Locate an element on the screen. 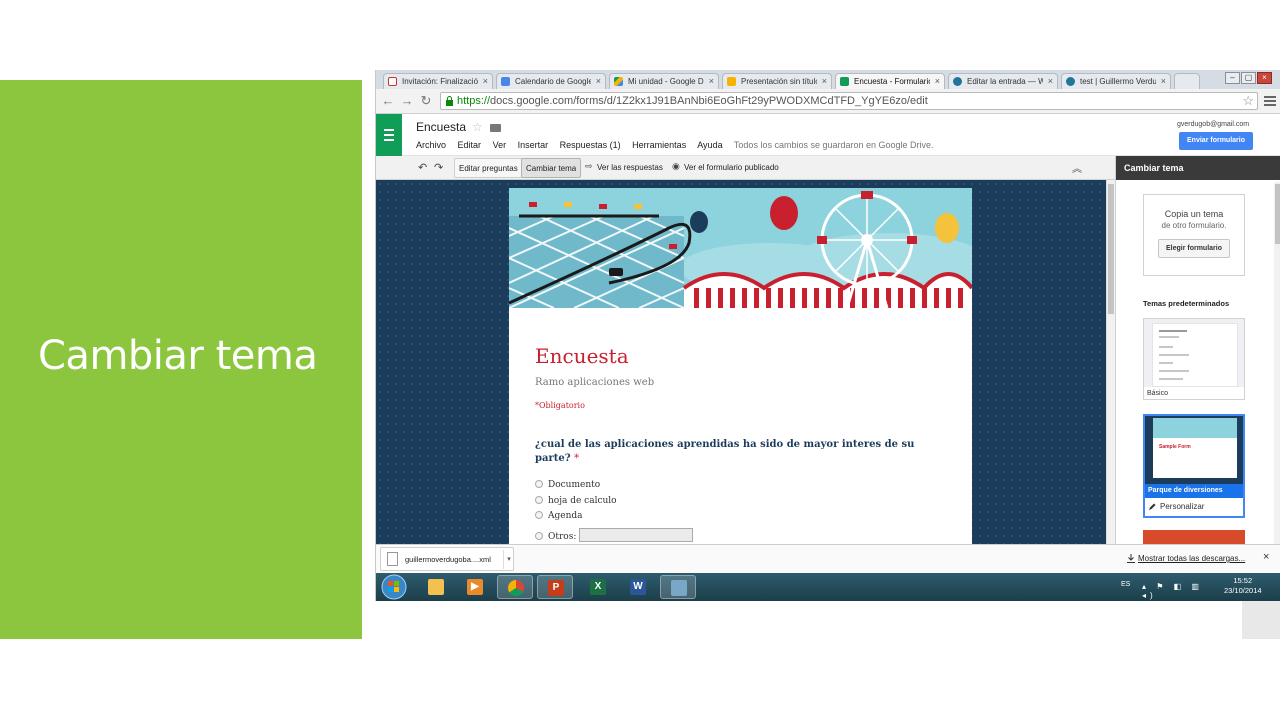 Image resolution: width=1280 pixels, height=720 pixels. tab-mi-unidad: Mi unidad - Google Dr × is located at coordinates (664, 81).